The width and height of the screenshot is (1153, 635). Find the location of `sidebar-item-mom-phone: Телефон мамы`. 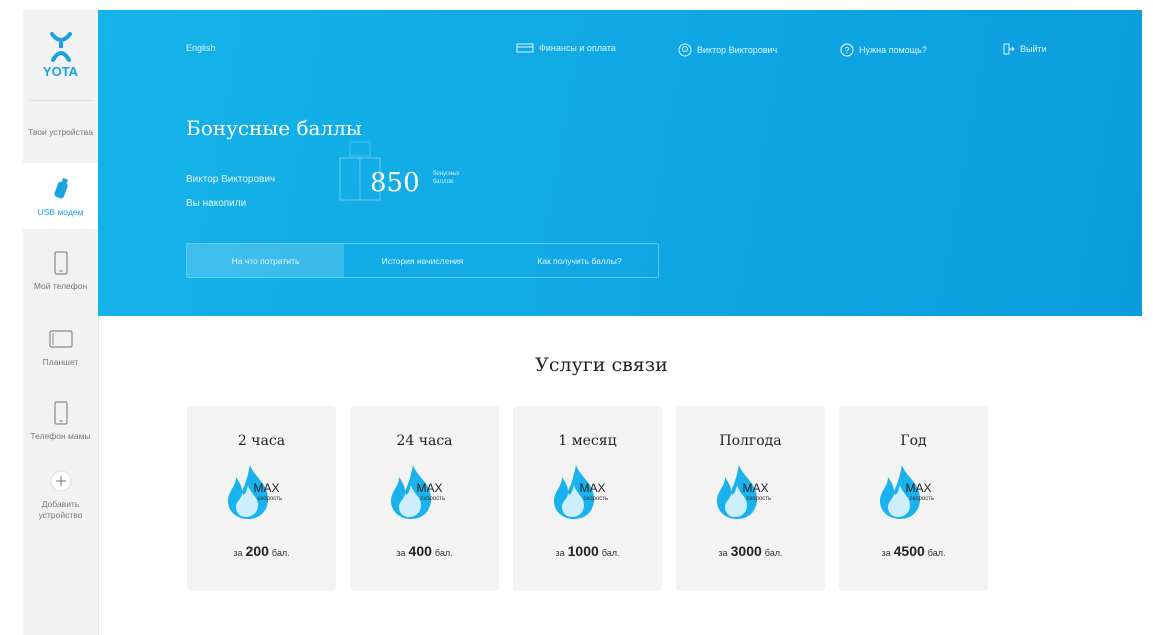

sidebar-item-mom-phone: Телефон мамы is located at coordinates (60, 420).